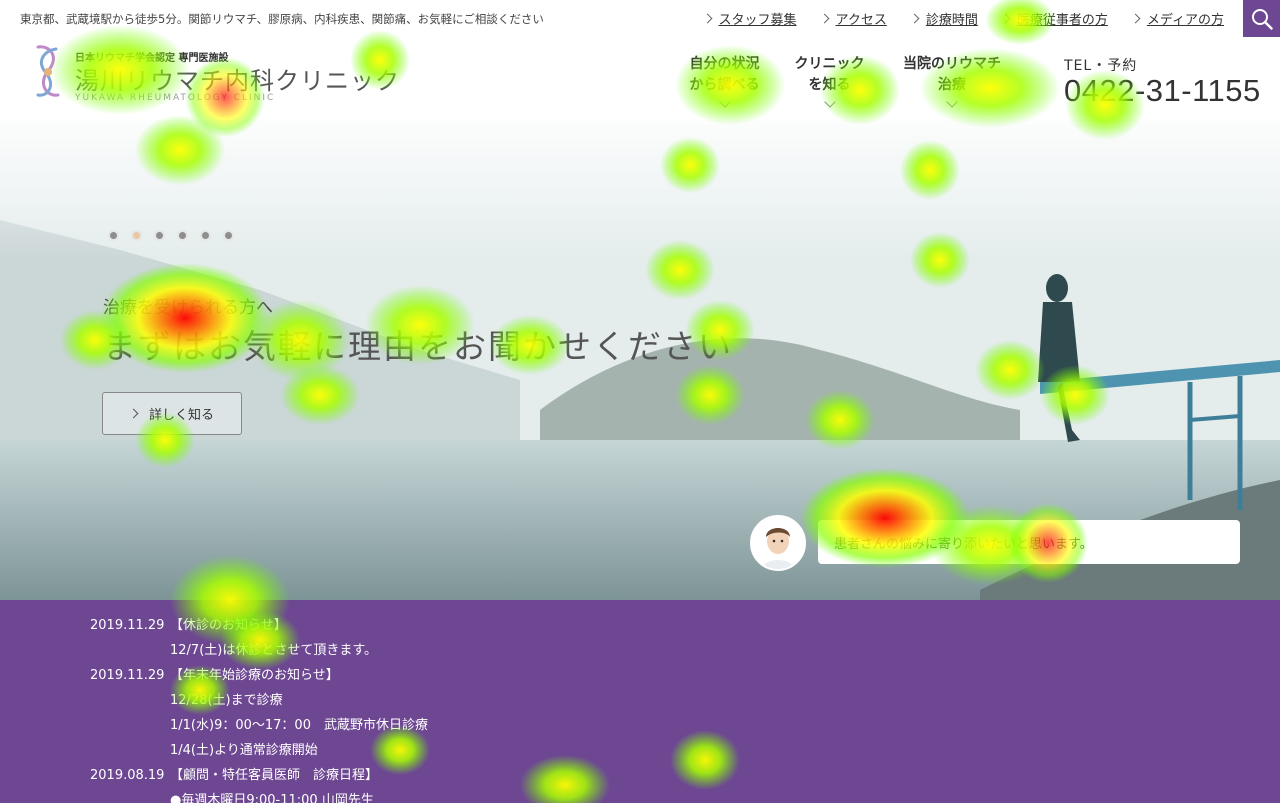  I want to click on link-access: アクセス, so click(853, 18).